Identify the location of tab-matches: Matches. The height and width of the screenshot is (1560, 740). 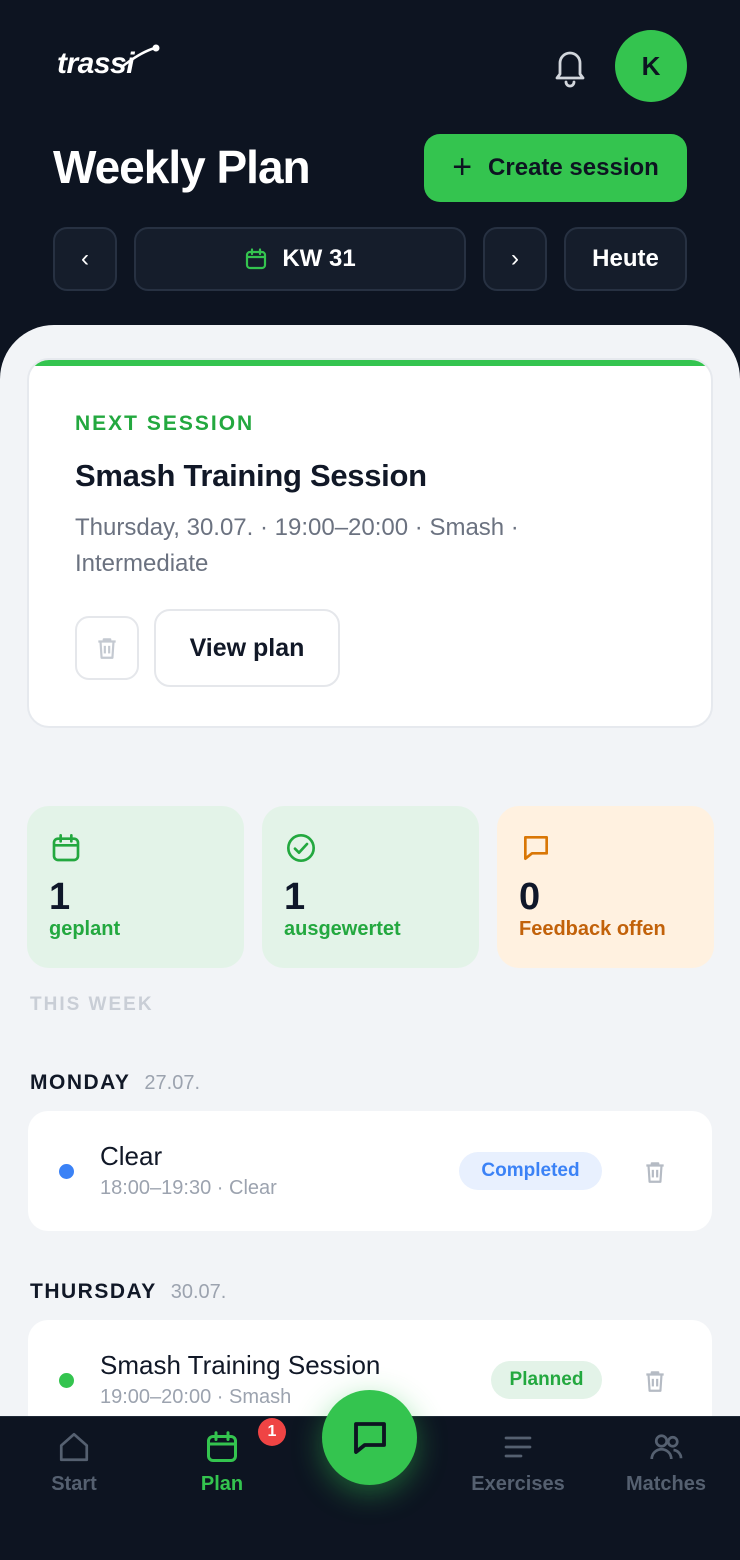
(666, 1467).